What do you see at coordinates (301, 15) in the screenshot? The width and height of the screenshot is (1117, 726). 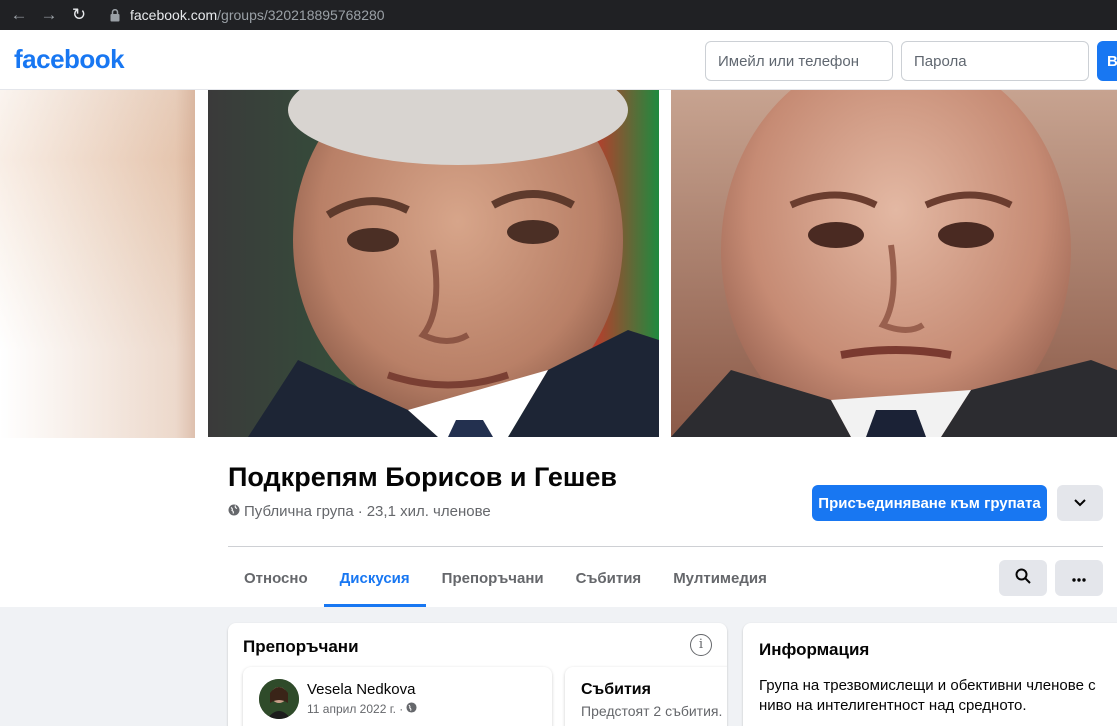 I see `url-path: /groups/320218895768280` at bounding box center [301, 15].